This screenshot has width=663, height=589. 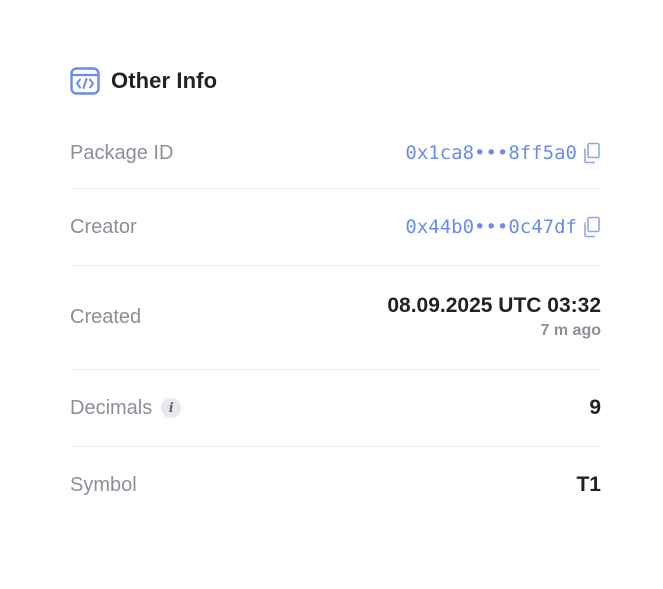 I want to click on decimals-label: Decimals, so click(x=111, y=407).